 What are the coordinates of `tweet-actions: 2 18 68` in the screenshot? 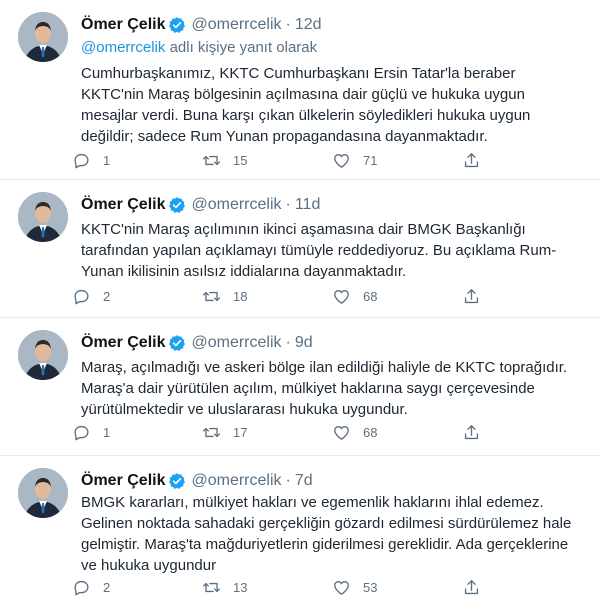 It's located at (294, 296).